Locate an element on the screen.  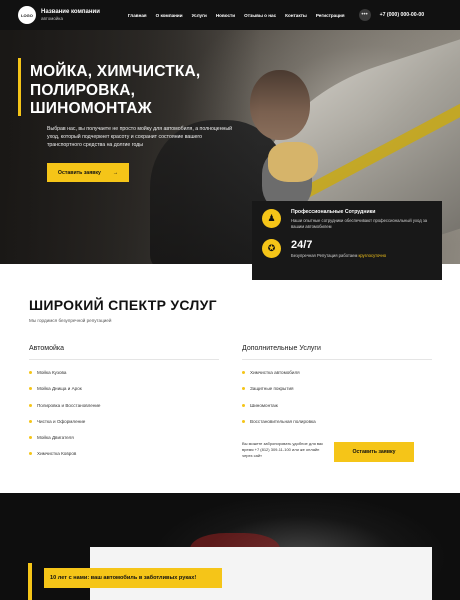
badge-icon: ✪ is located at coordinates (271, 248).